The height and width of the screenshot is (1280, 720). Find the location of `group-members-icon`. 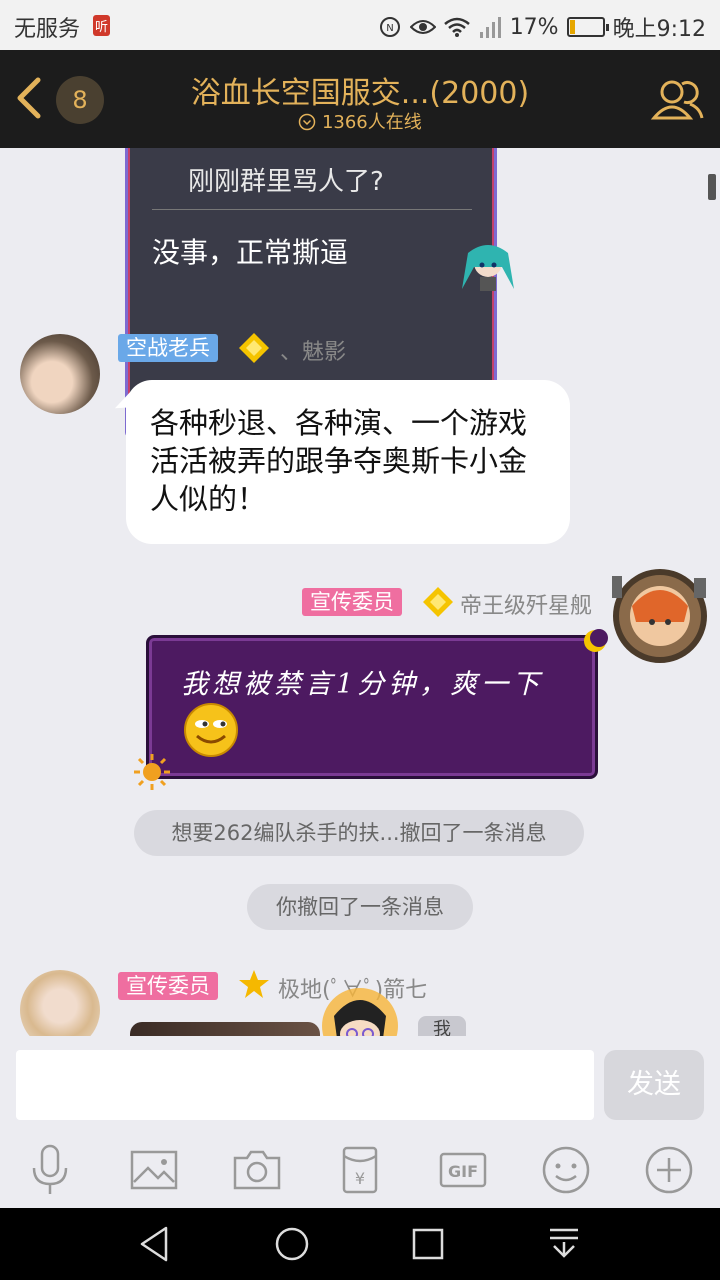

group-members-icon is located at coordinates (678, 100).